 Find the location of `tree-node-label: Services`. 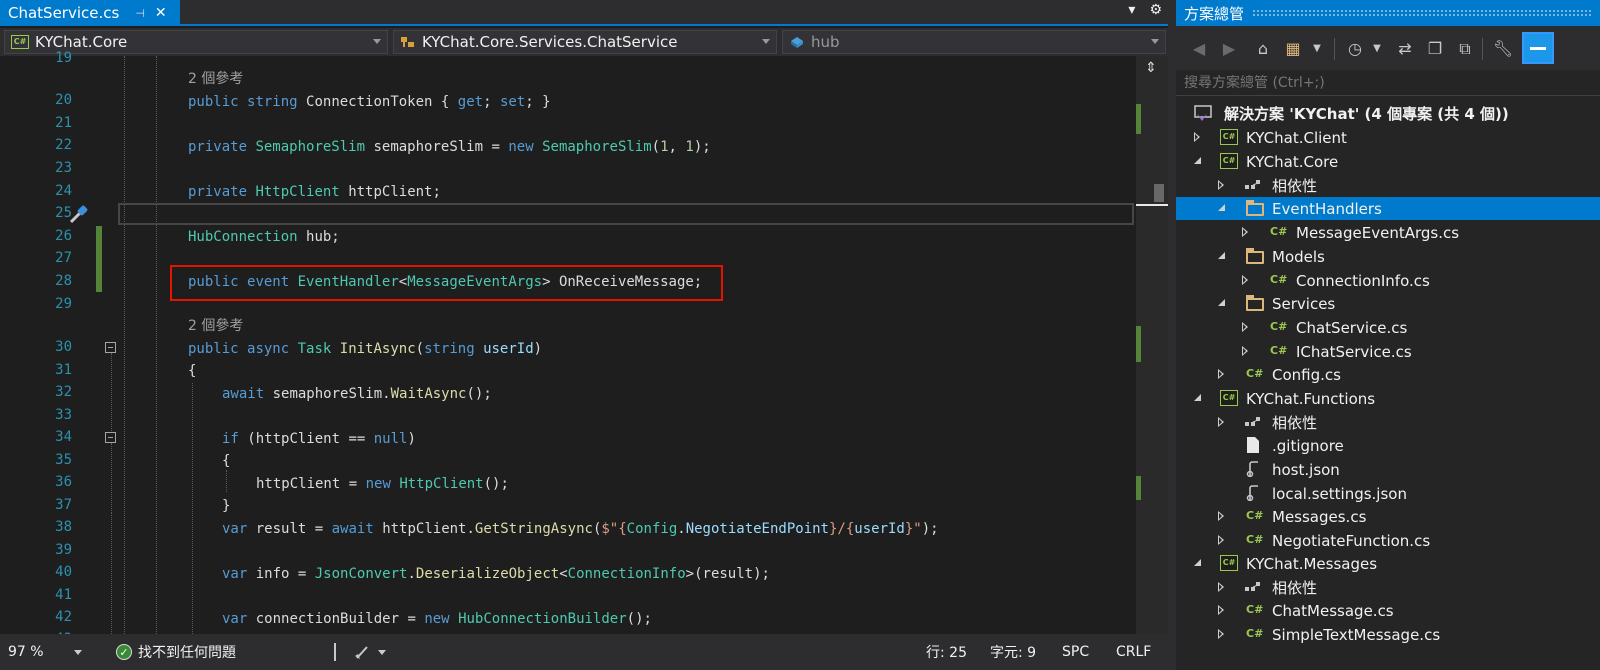

tree-node-label: Services is located at coordinates (1304, 303).